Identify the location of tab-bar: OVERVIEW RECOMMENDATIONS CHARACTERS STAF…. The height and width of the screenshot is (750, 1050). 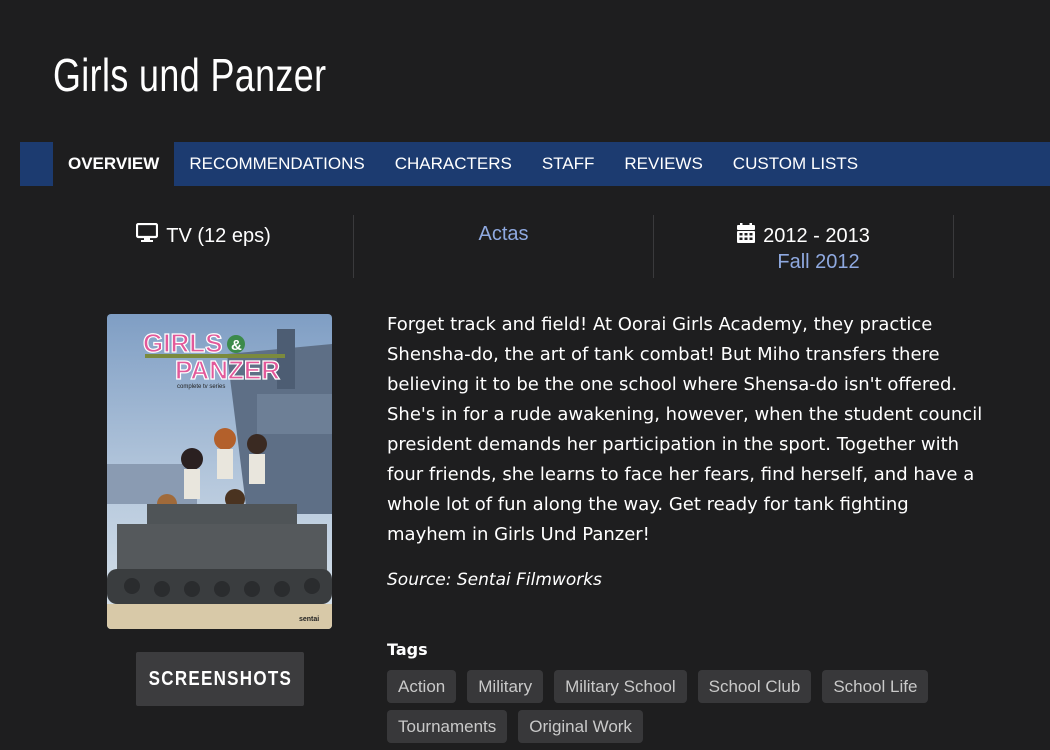
(535, 164).